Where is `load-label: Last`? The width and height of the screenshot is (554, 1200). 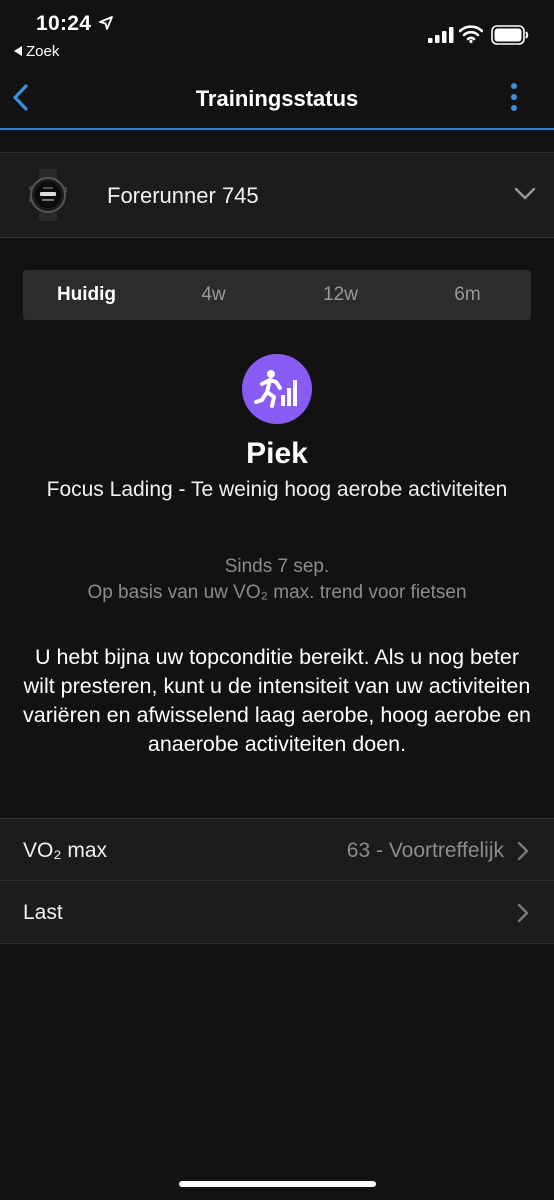 load-label: Last is located at coordinates (43, 912).